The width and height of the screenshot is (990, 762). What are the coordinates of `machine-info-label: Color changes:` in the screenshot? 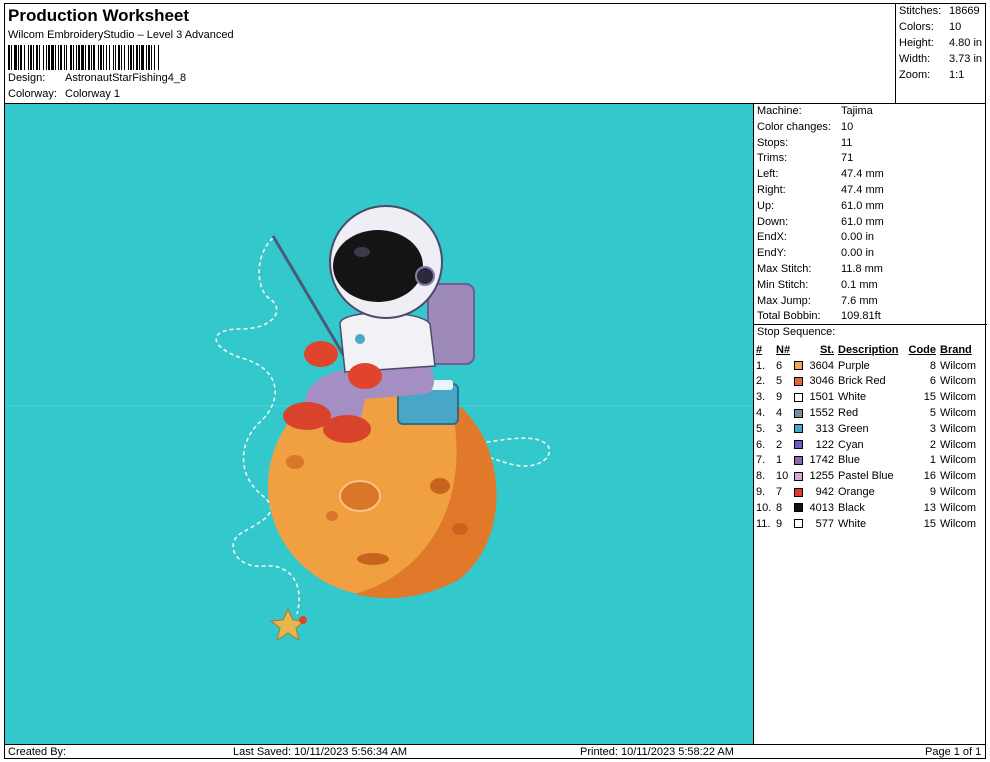 It's located at (794, 126).